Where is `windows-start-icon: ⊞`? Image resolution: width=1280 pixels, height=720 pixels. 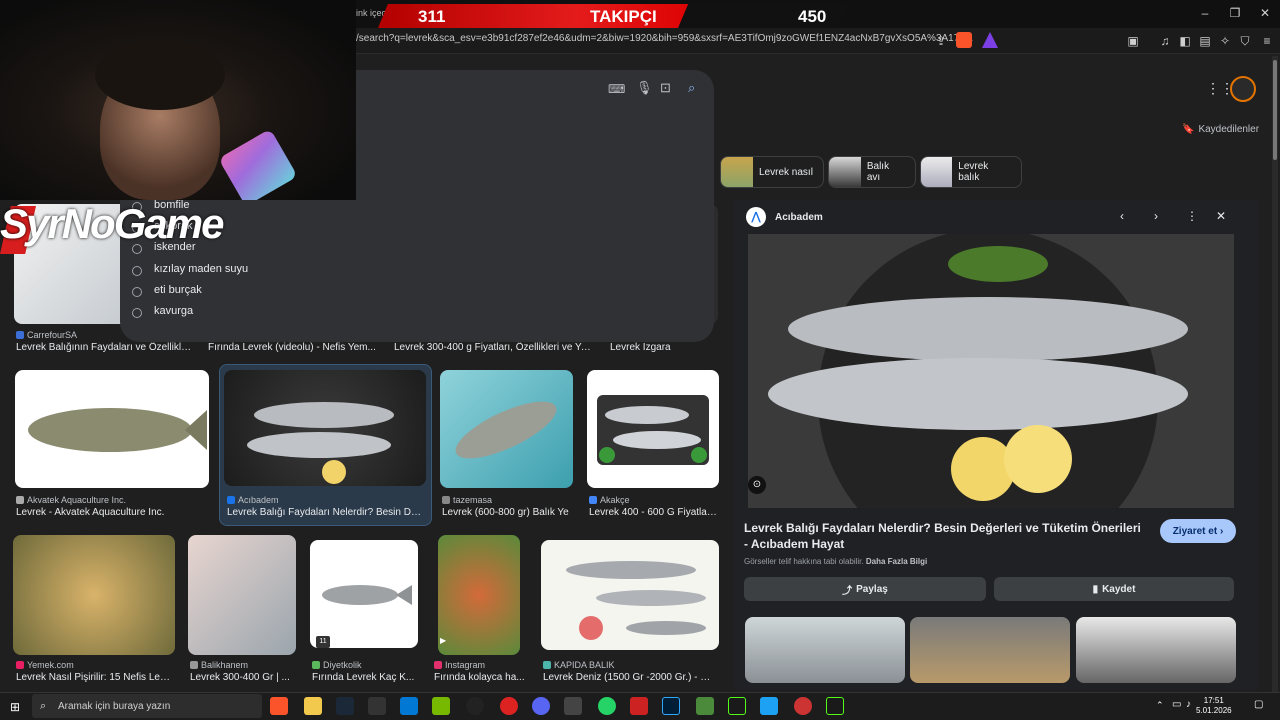
windows-start-icon: ⊞ is located at coordinates (15, 707).